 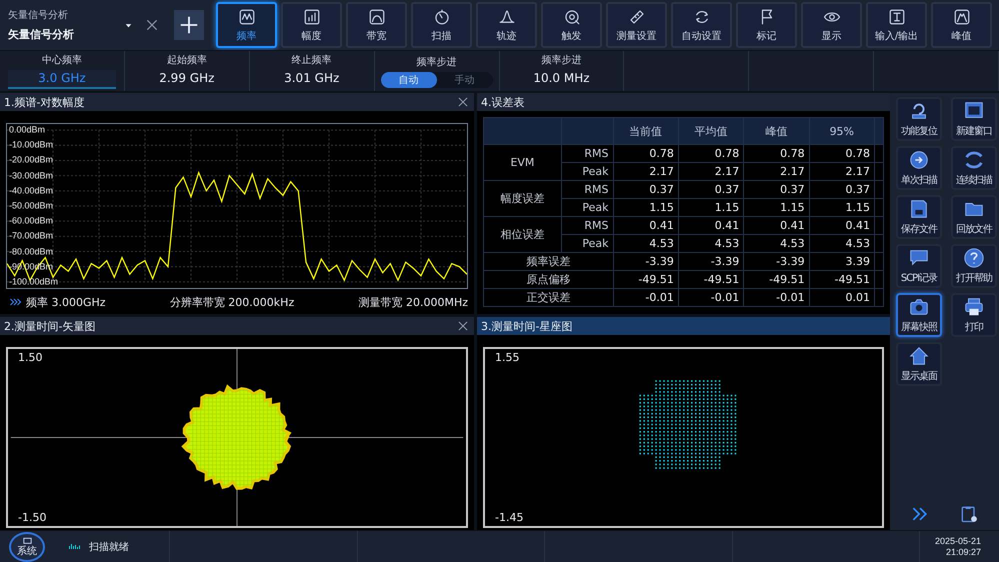 I want to click on dial-icon, so click(x=441, y=17).